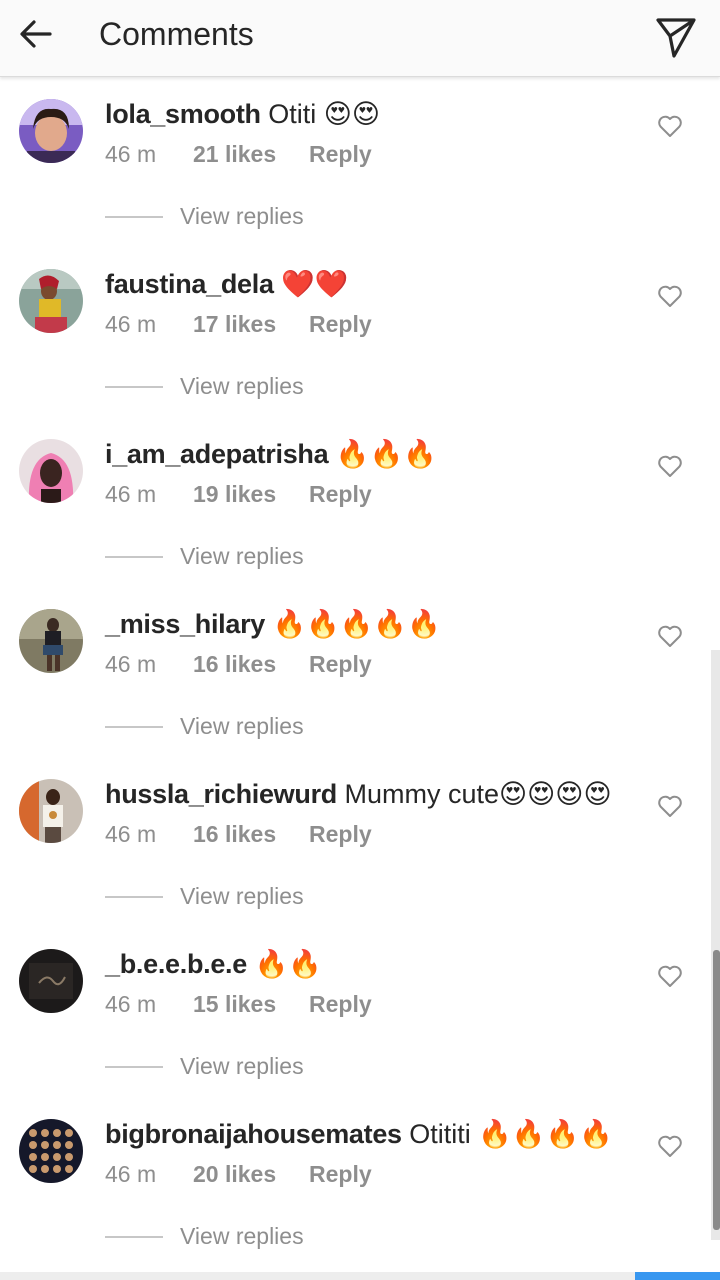 Image resolution: width=720 pixels, height=1280 pixels. I want to click on comment-text: 🔥🔥🔥, so click(382, 454).